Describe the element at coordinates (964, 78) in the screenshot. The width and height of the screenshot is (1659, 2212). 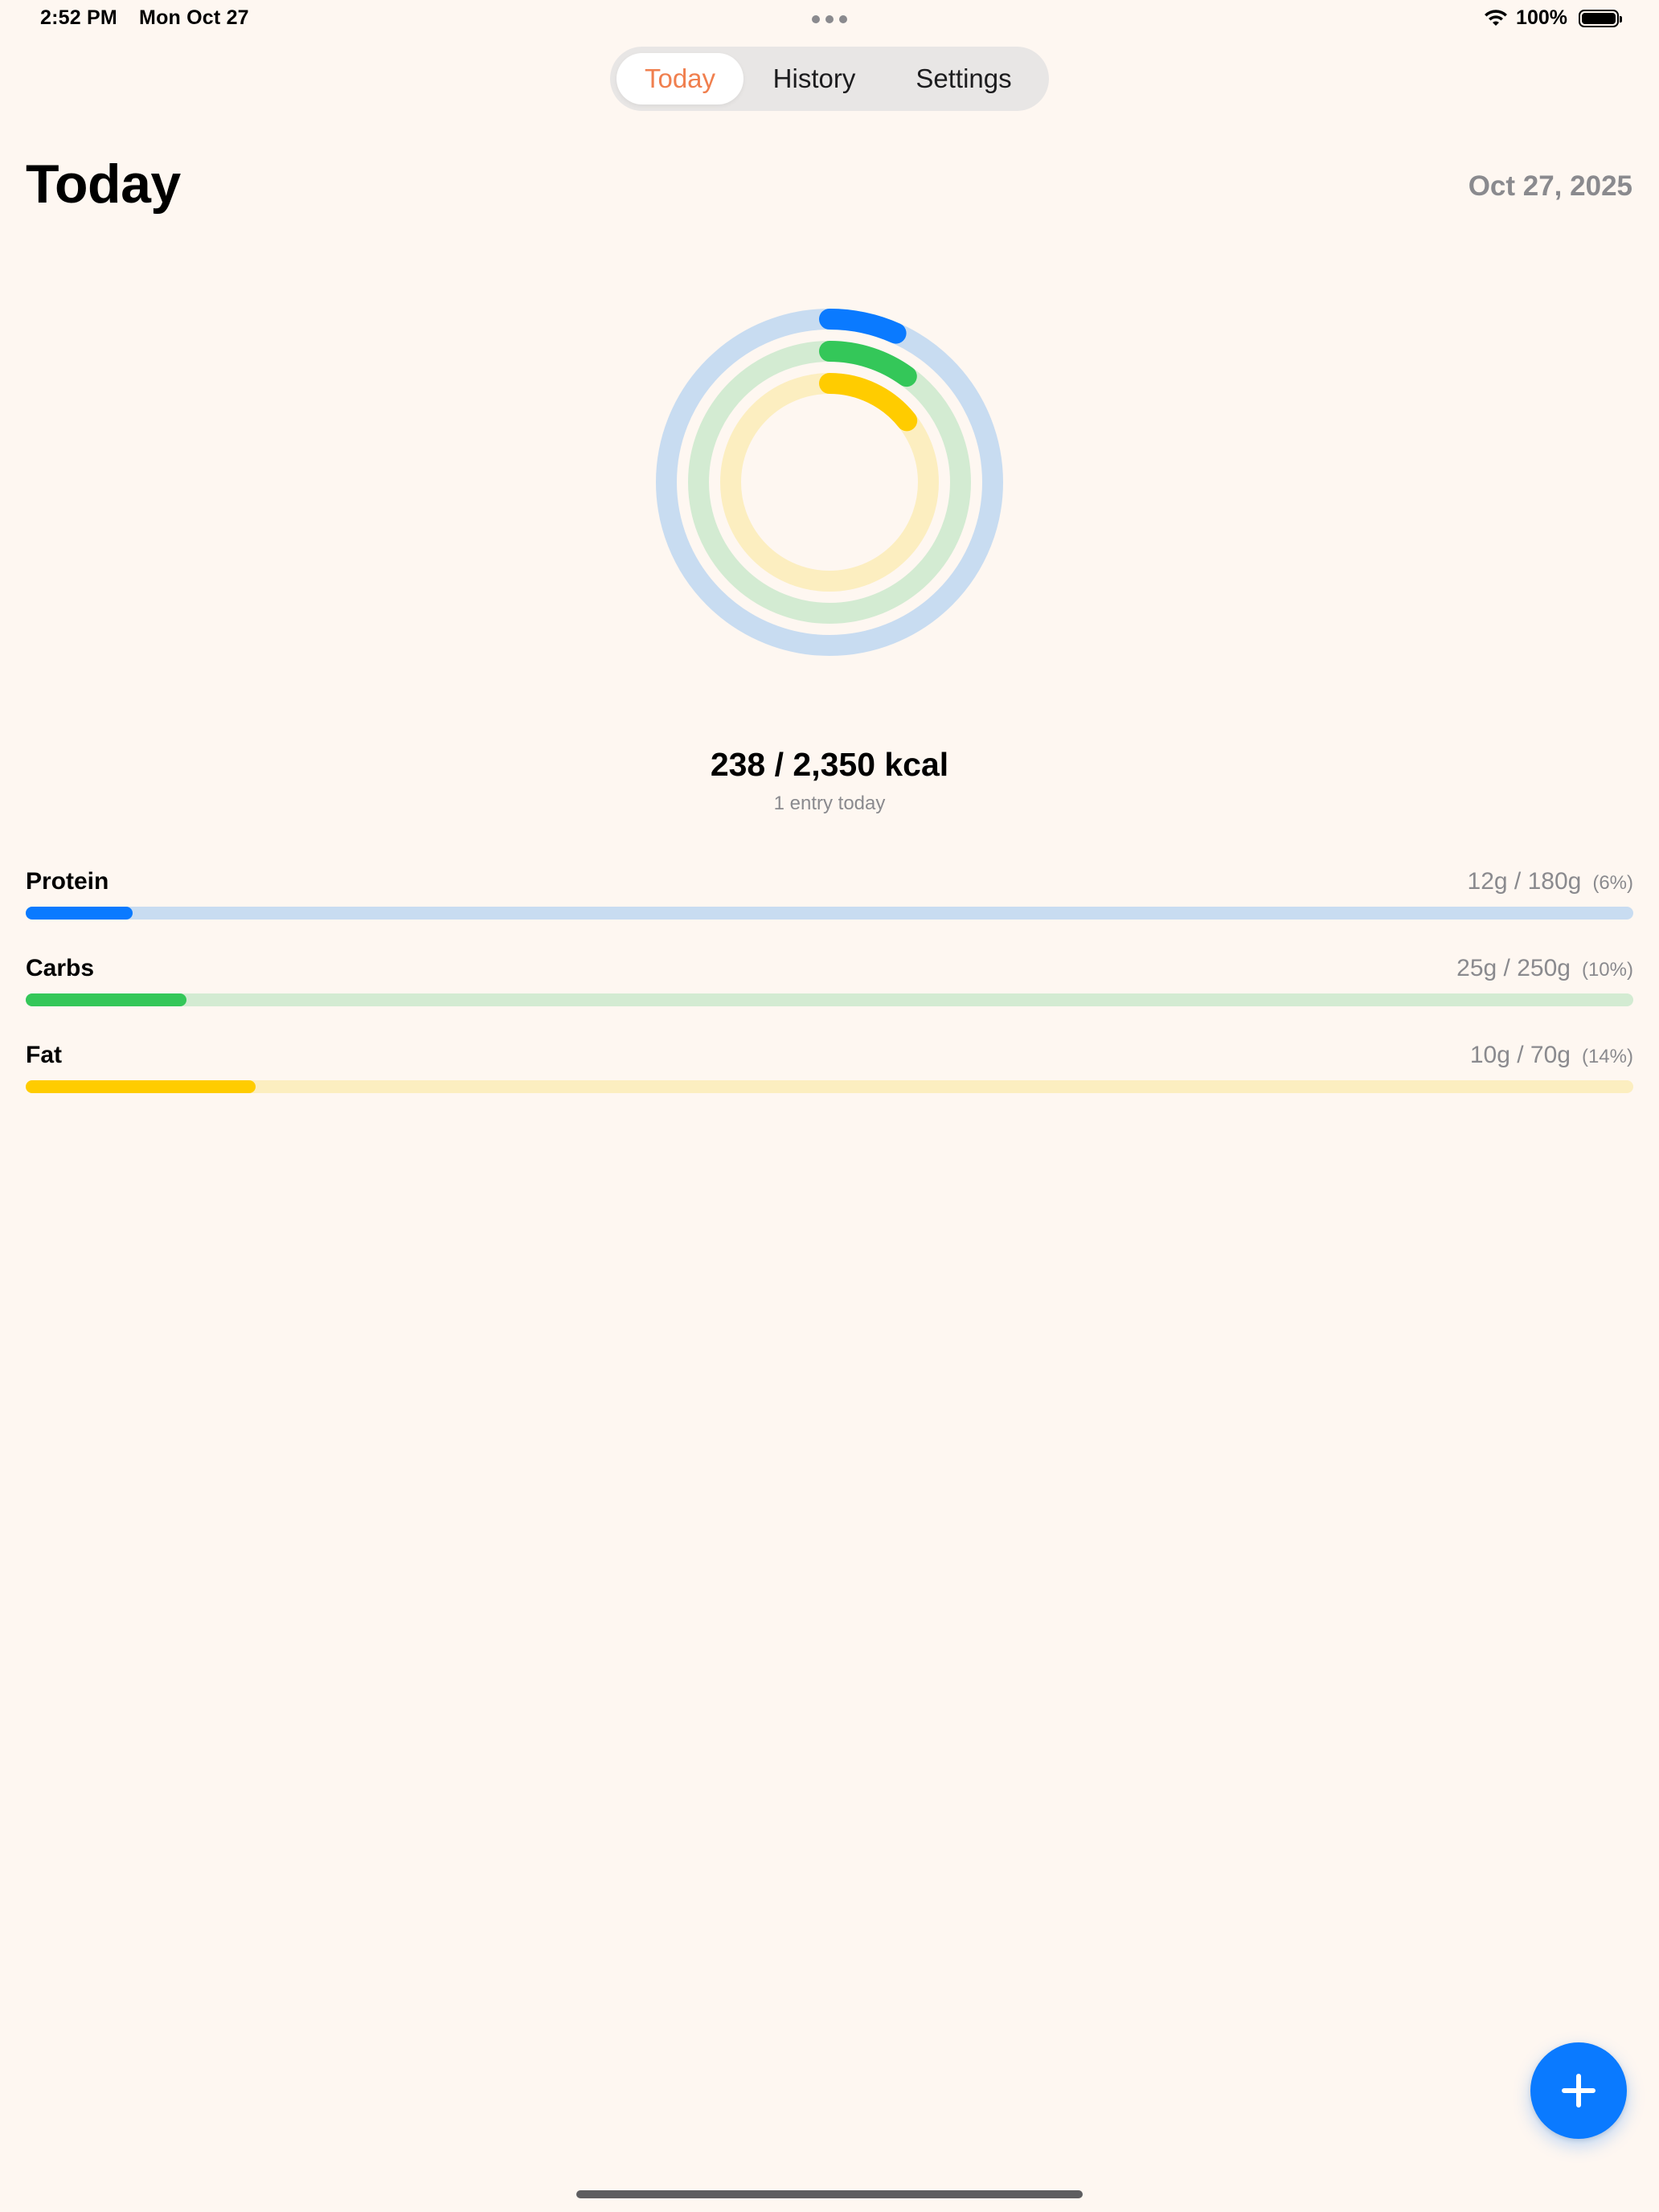
I see `tab-settings: Settings` at that location.